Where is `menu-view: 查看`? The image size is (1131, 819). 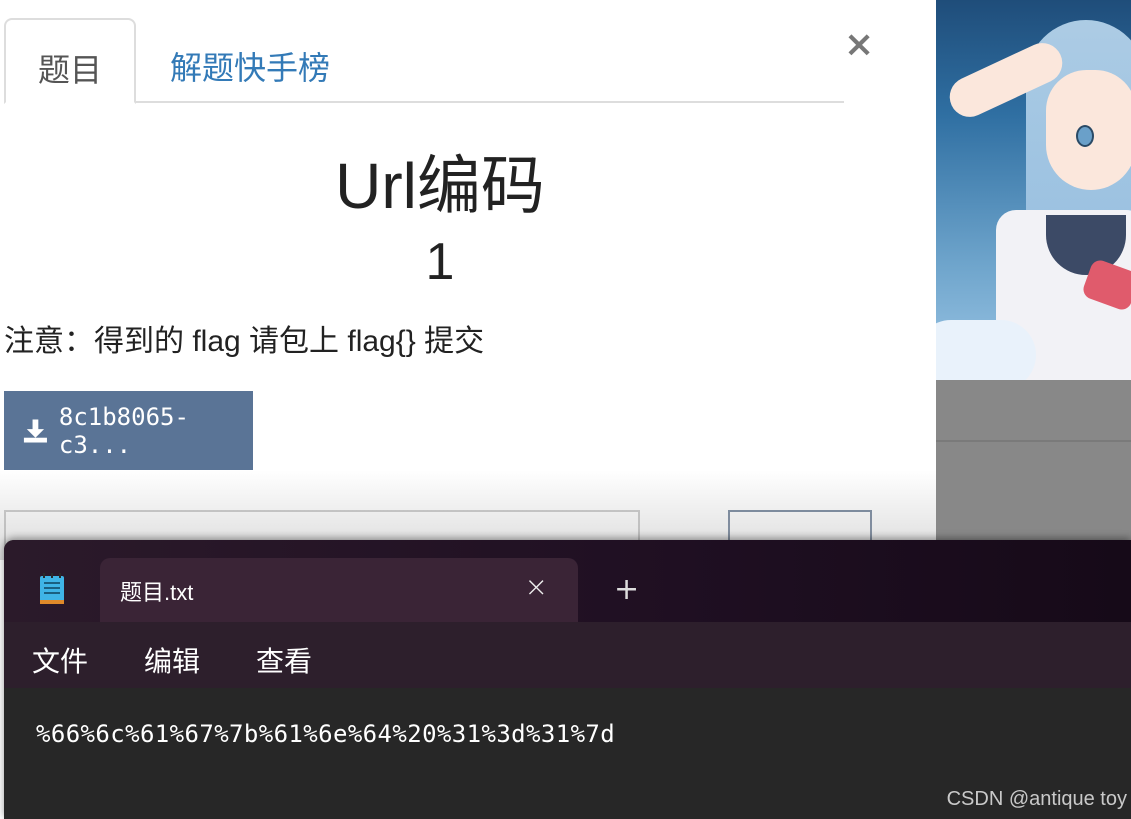 menu-view: 查看 is located at coordinates (284, 660).